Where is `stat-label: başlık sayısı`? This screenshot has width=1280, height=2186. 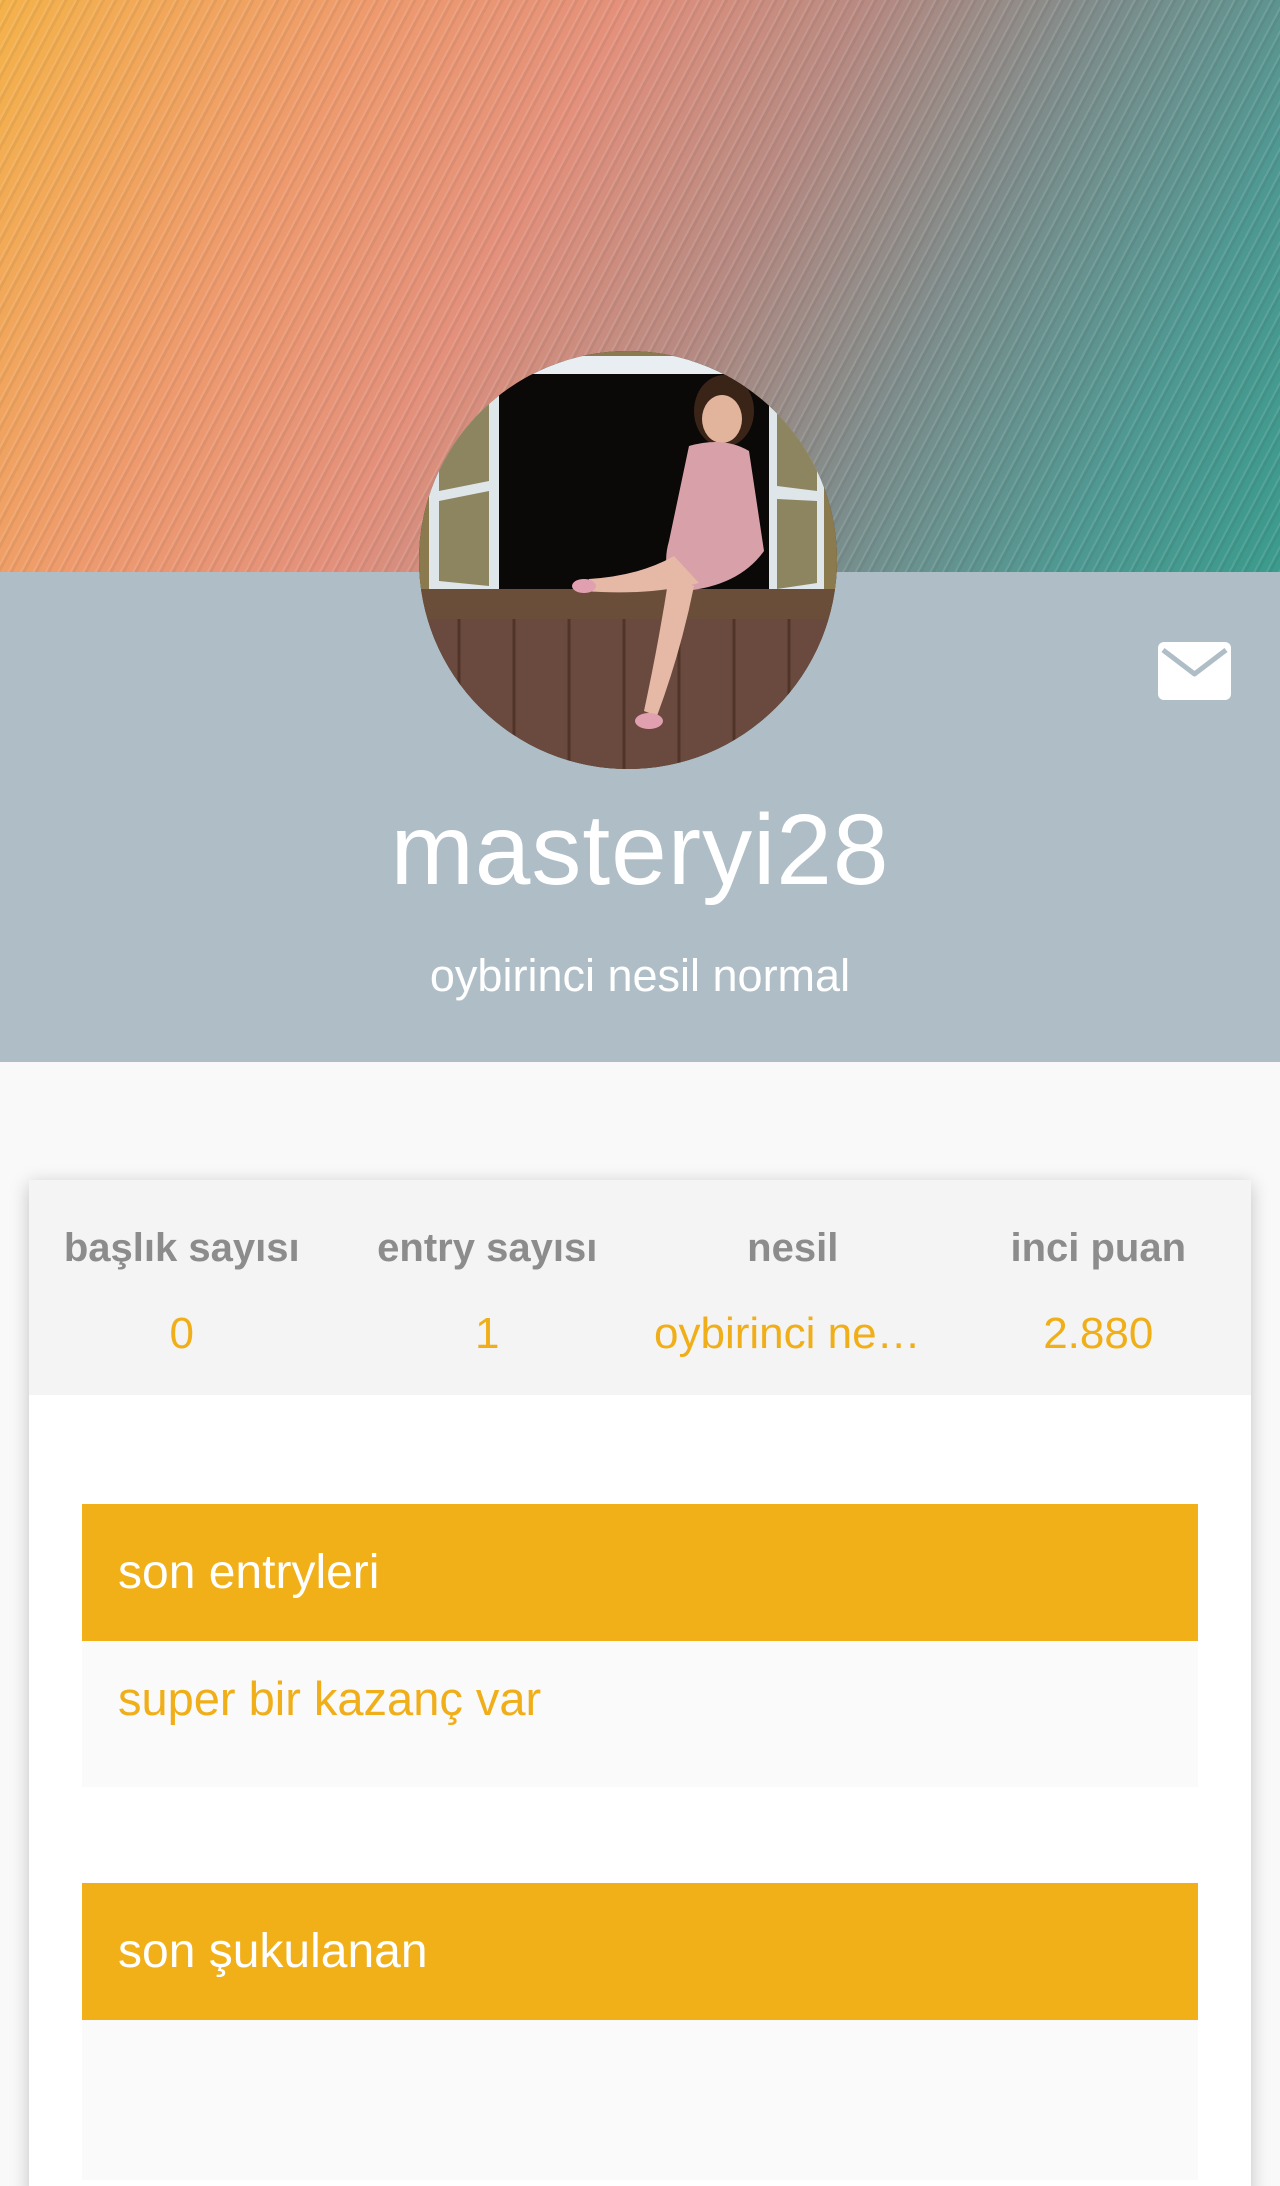
stat-label: başlık sayısı is located at coordinates (181, 1248).